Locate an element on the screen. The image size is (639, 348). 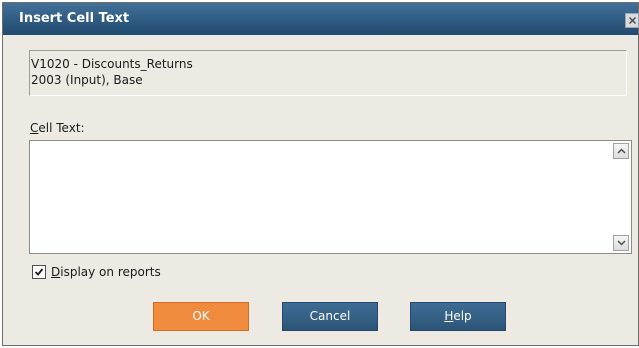
dialog-title: Insert Cell Text is located at coordinates (74, 18).